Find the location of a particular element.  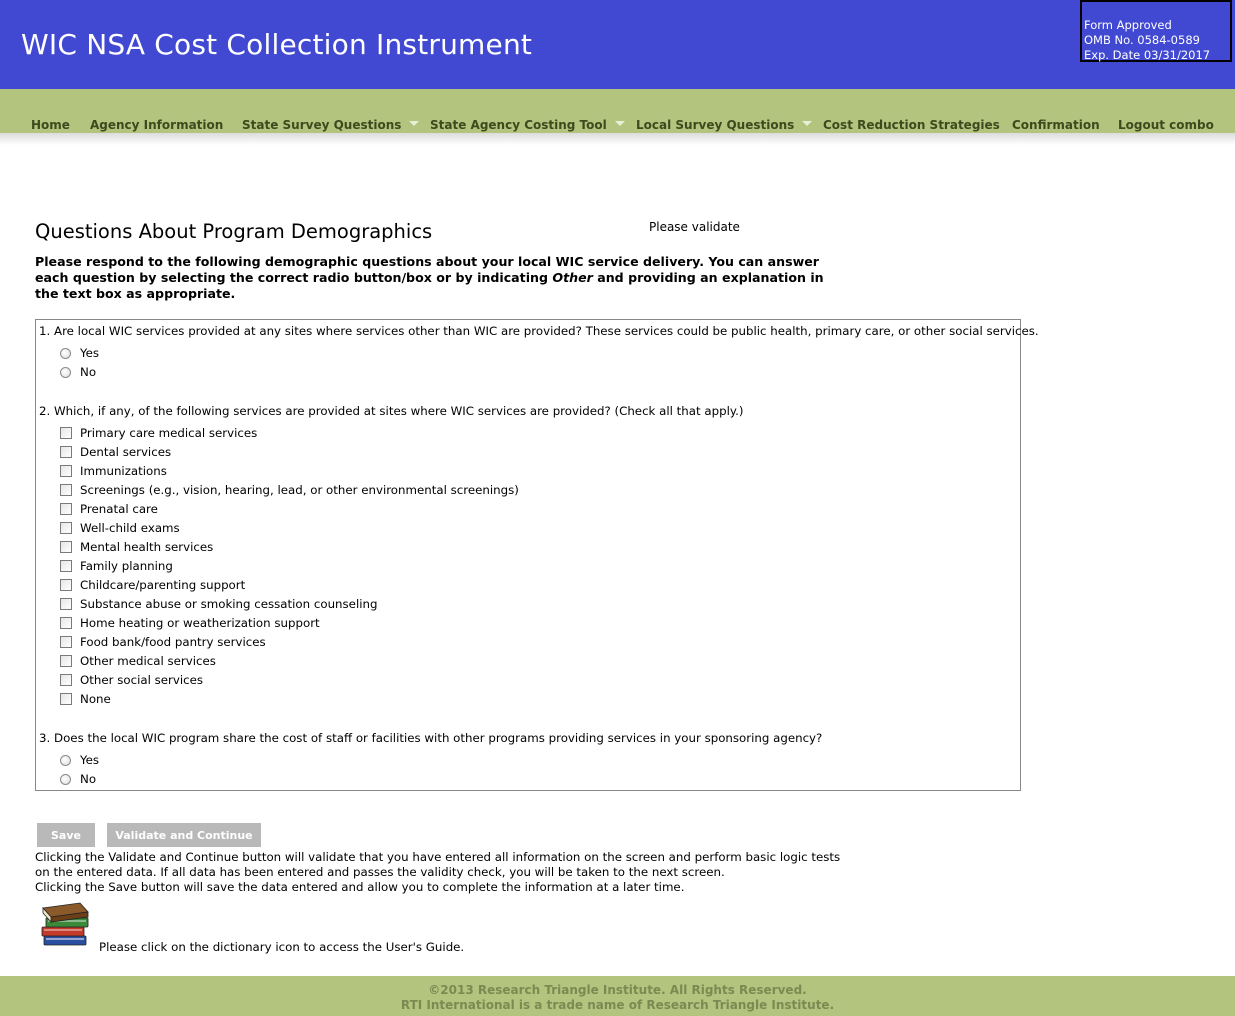

nav-shadow is located at coordinates (617, 139).